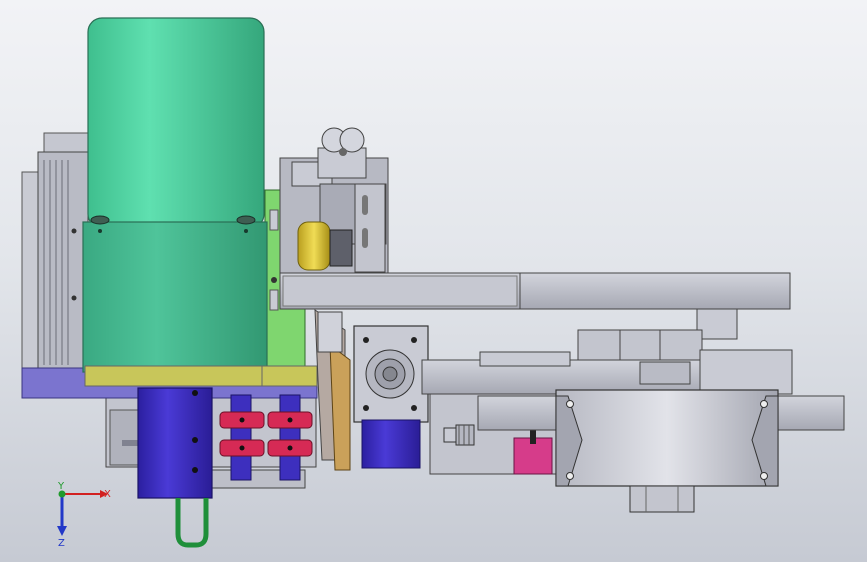 The image size is (867, 562). Describe the element at coordinates (332, 390) in the screenshot. I see `cutter-blades` at that location.